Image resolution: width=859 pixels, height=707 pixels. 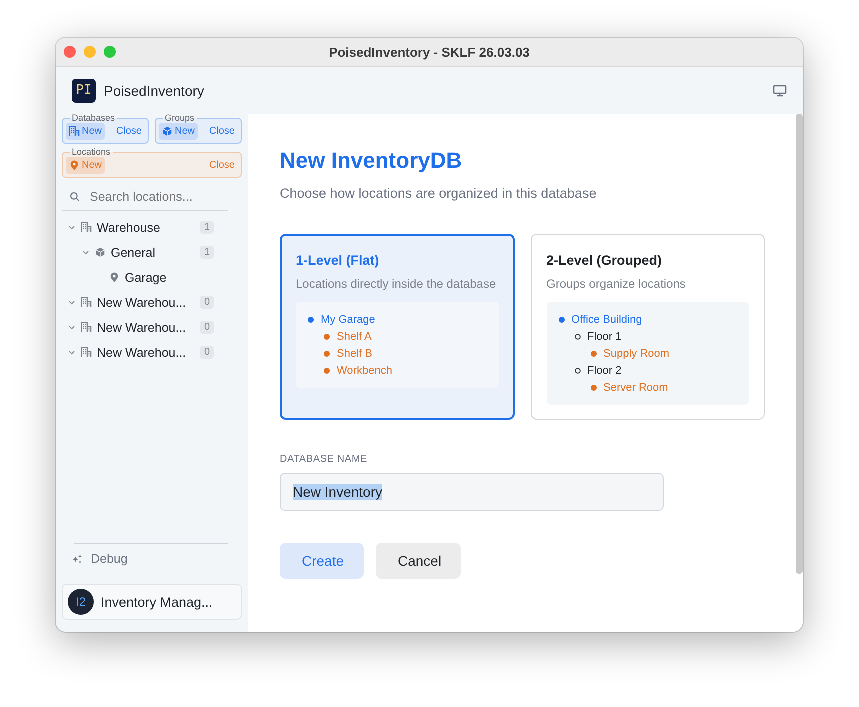 What do you see at coordinates (397, 284) in the screenshot?
I see `option-description: Locations directly inside the database` at bounding box center [397, 284].